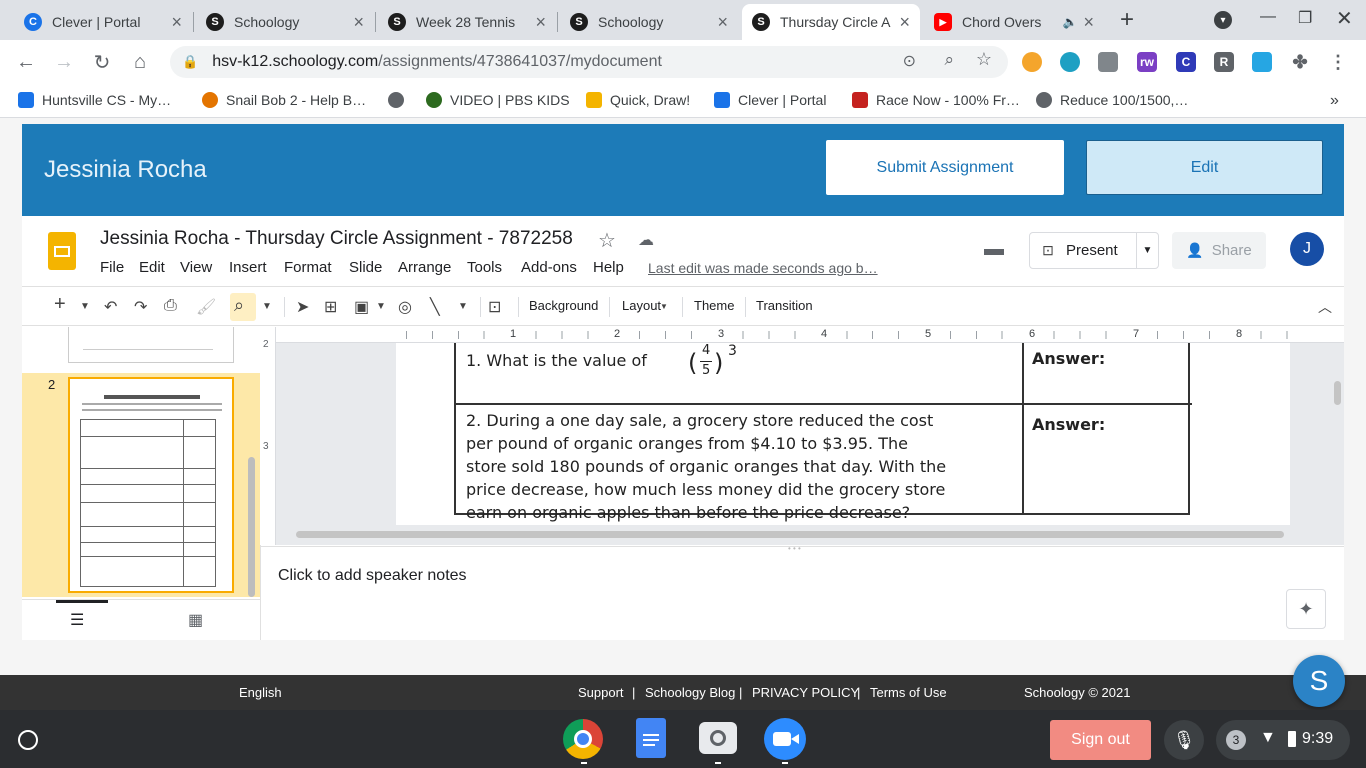 The width and height of the screenshot is (1366, 768). What do you see at coordinates (718, 738) in the screenshot?
I see `camera-icon` at bounding box center [718, 738].